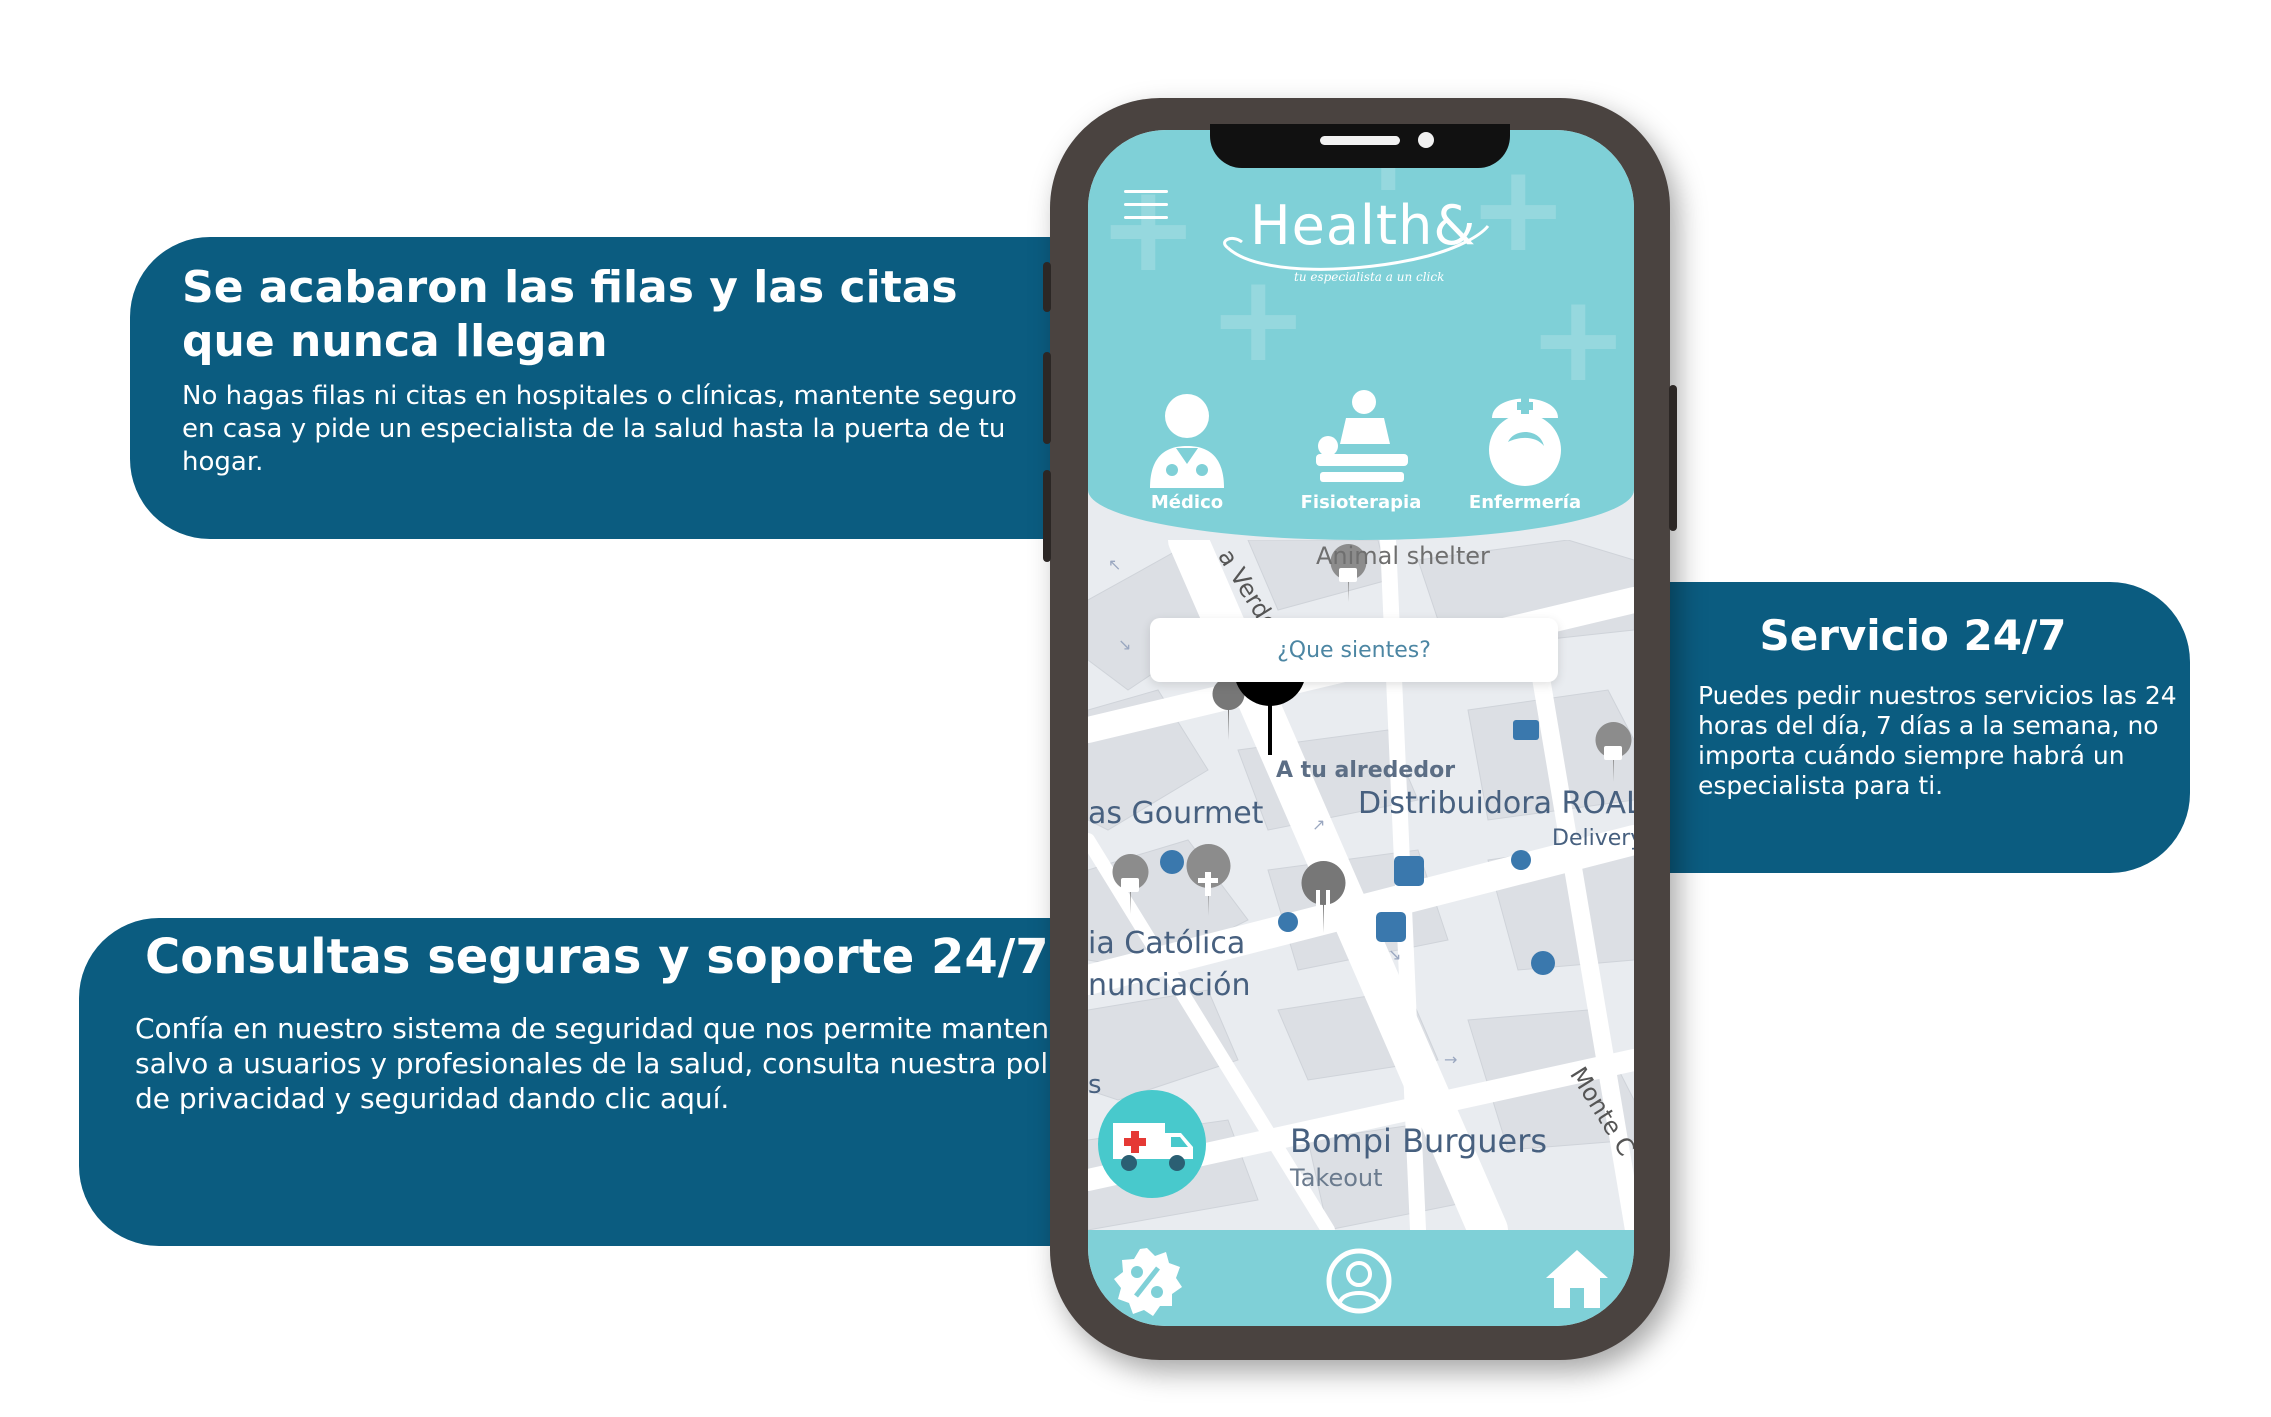 This screenshot has height=1417, width=2271. Describe the element at coordinates (1167, 943) in the screenshot. I see `map-label: ia Católica` at that location.